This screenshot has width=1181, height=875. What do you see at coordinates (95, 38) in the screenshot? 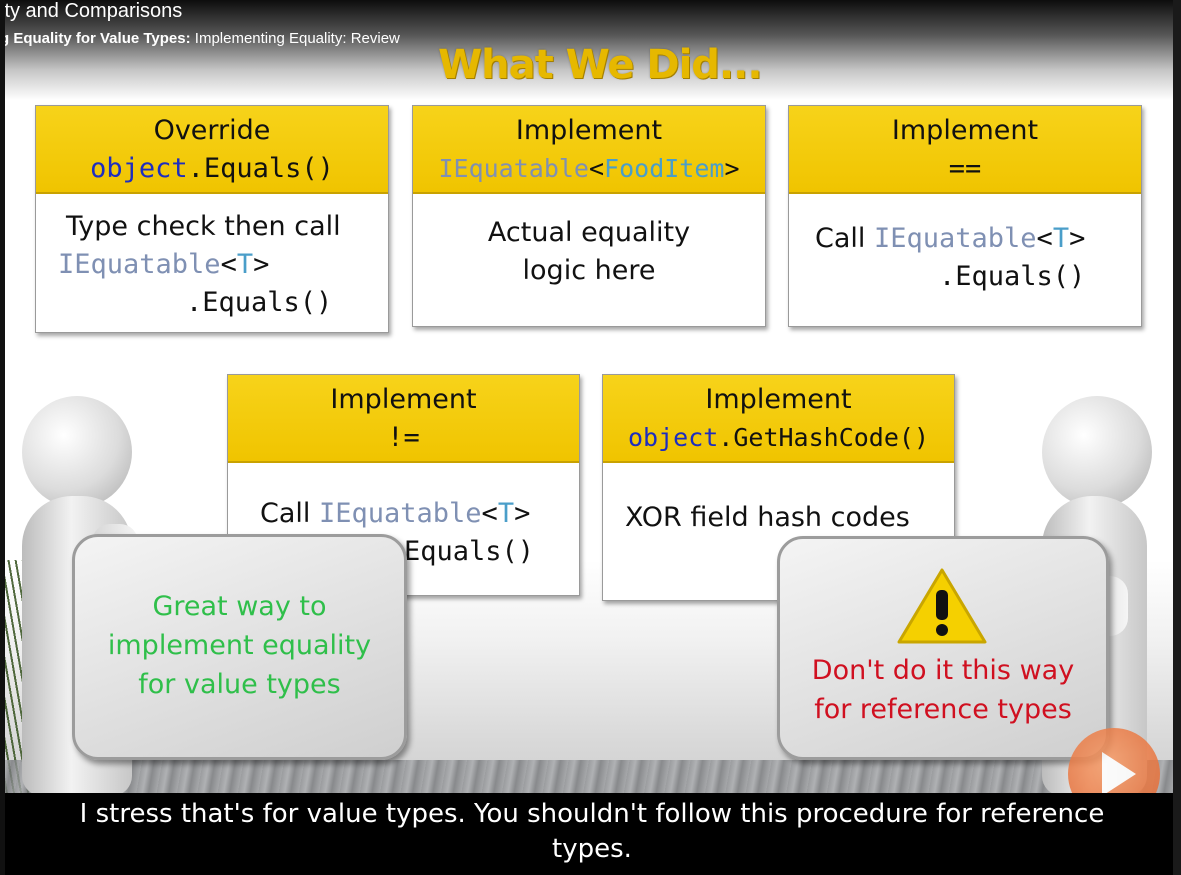
I see `breadcrumb-module: g Equality for Value Types:` at bounding box center [95, 38].